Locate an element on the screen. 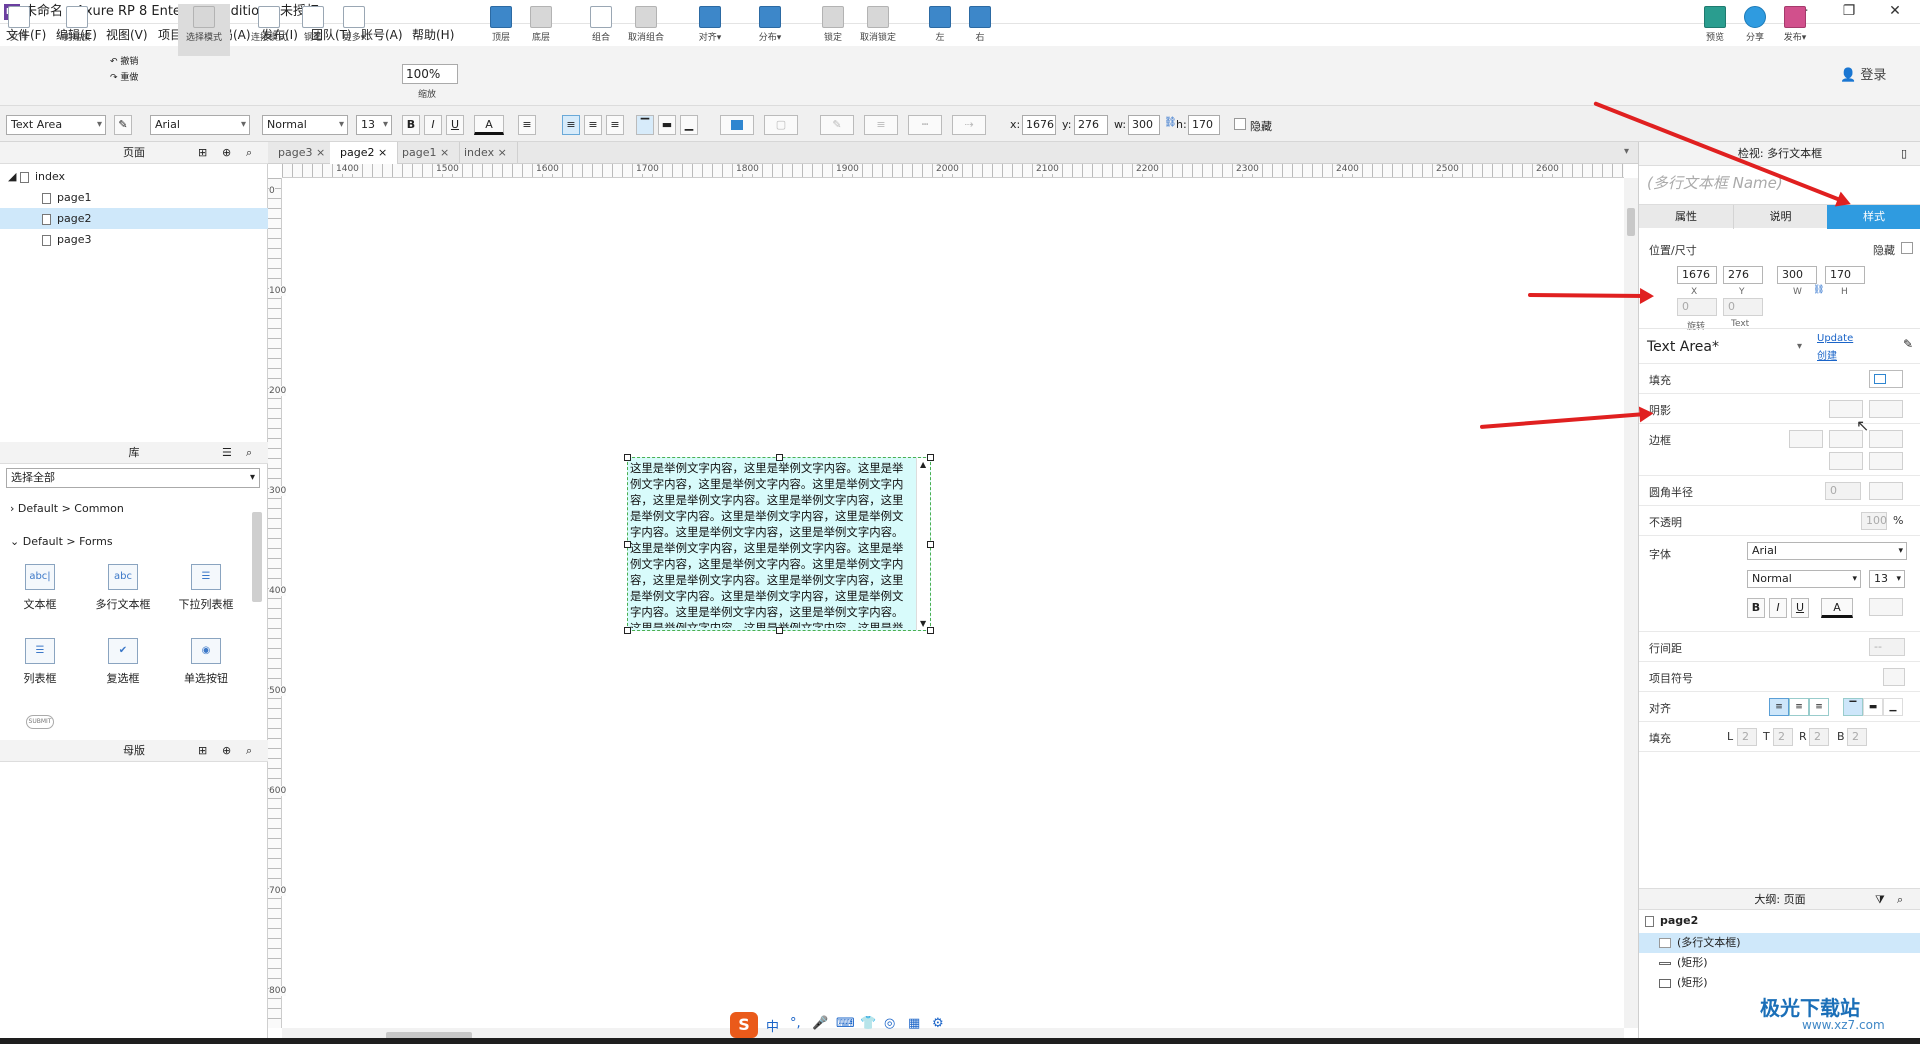  publish-button: 发布▾ is located at coordinates (1795, 30).